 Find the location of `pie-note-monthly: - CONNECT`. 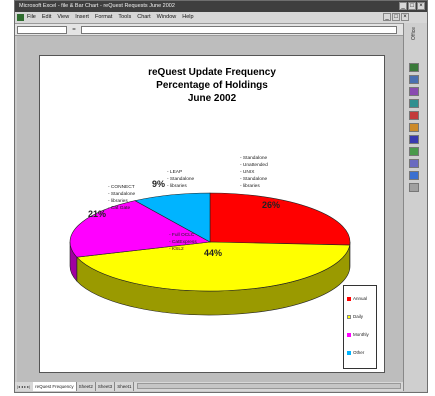

pie-note-monthly: - CONNECT is located at coordinates (121, 187).